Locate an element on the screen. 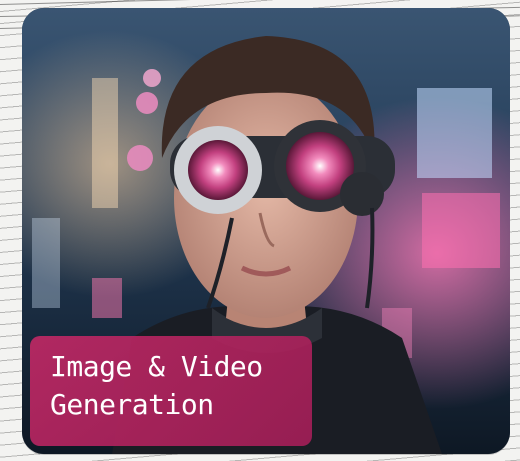 The width and height of the screenshot is (520, 461). title-overlay: Image & Video Generation is located at coordinates (171, 391).